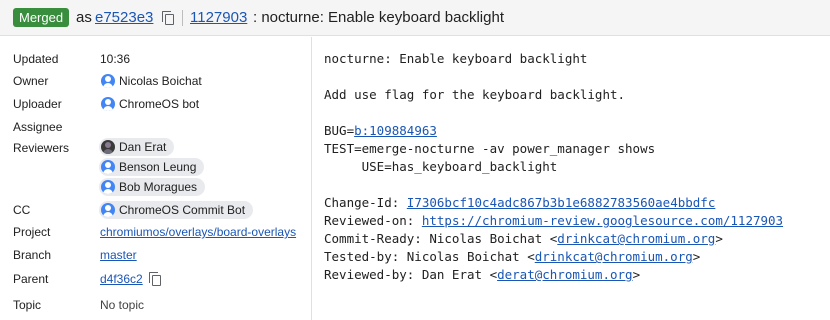  Describe the element at coordinates (564, 274) in the screenshot. I see `reviewed-by-email: derat@chromium.org` at that location.